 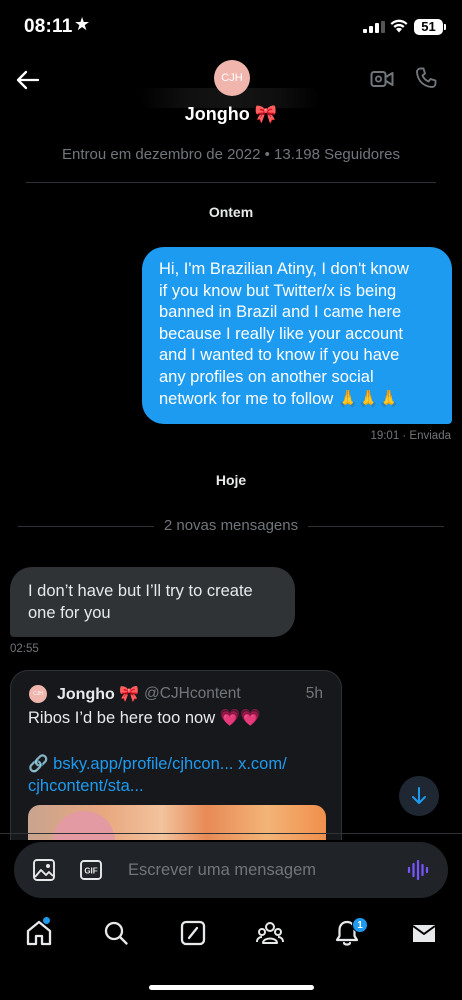 I want to click on post-link-line: bsky.app/profile/cjhcon... x.com/, so click(x=170, y=764).